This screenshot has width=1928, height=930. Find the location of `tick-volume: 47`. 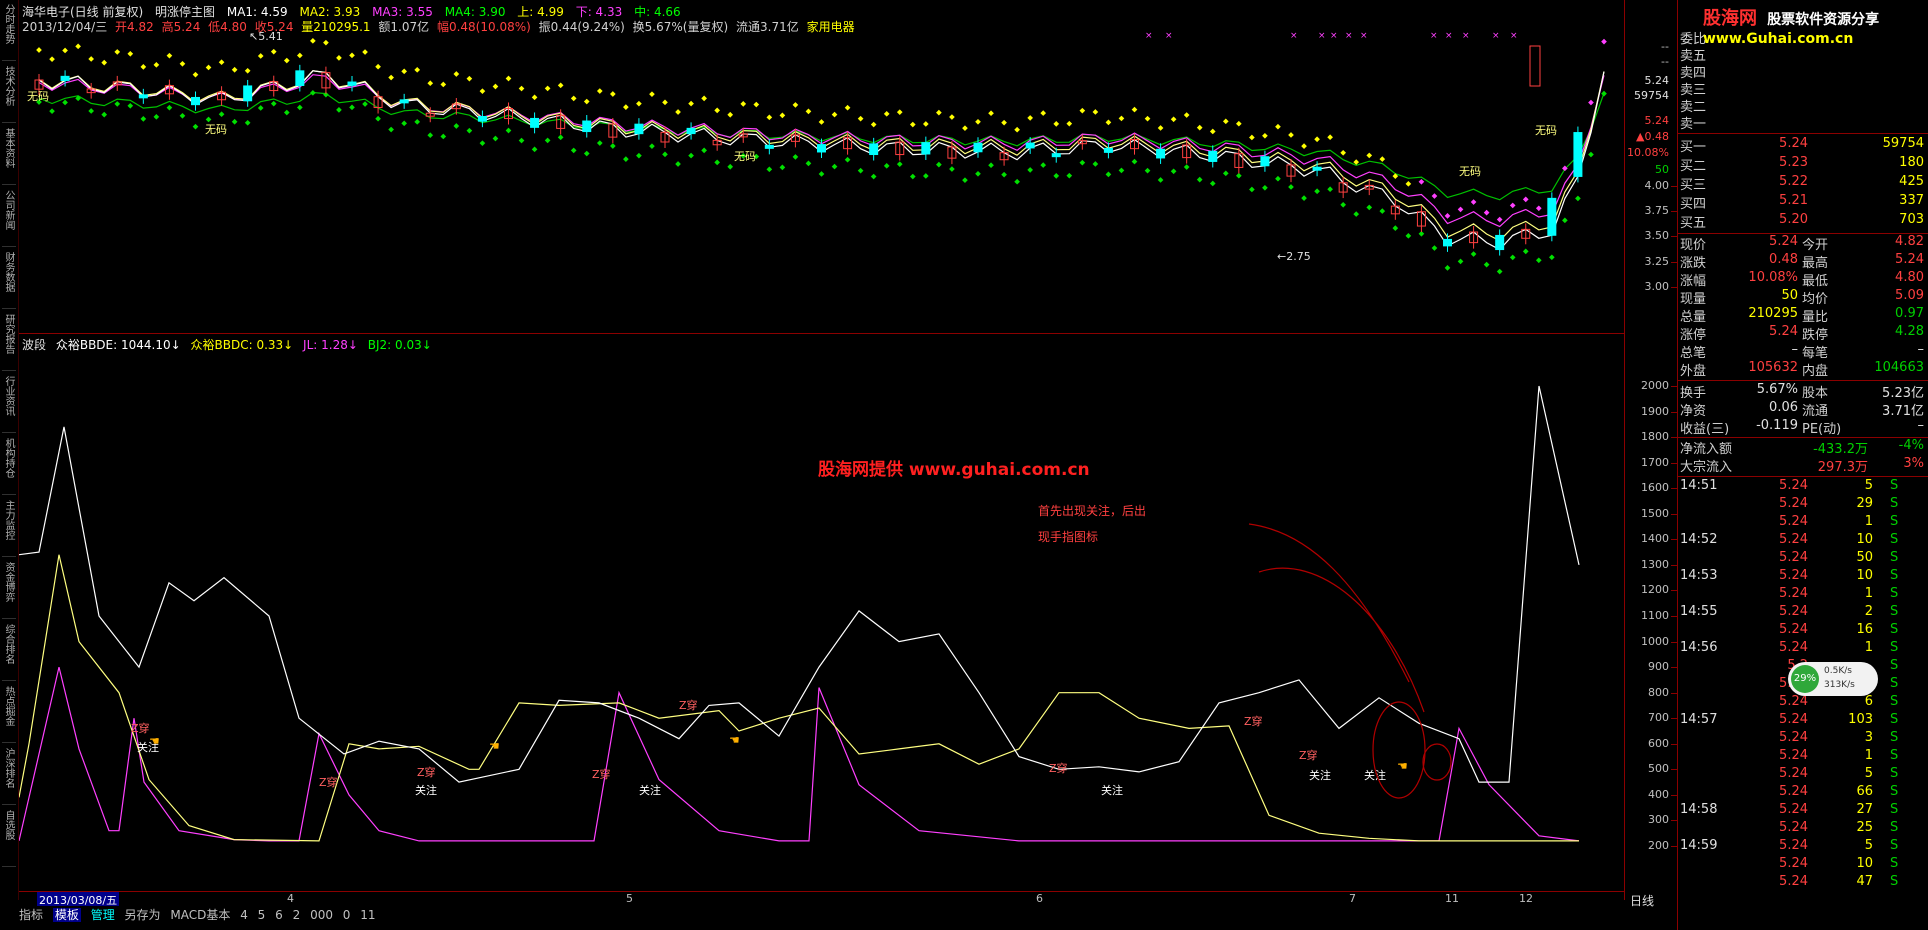

tick-volume: 47 is located at coordinates (1864, 881).